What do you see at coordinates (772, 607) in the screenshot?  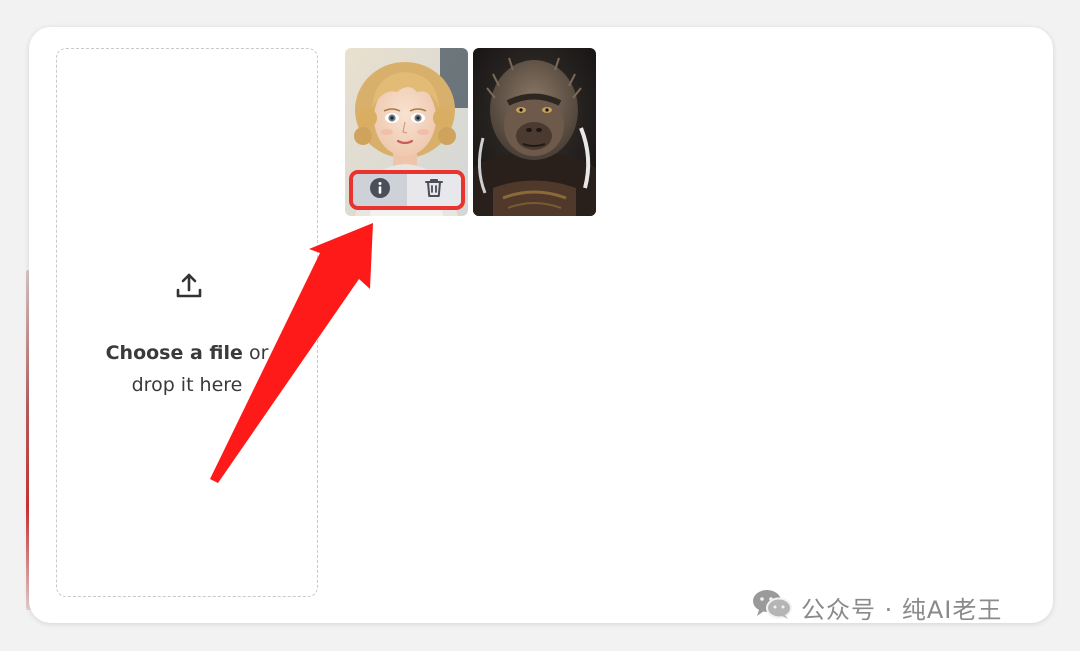 I see `wechat-icon` at bounding box center [772, 607].